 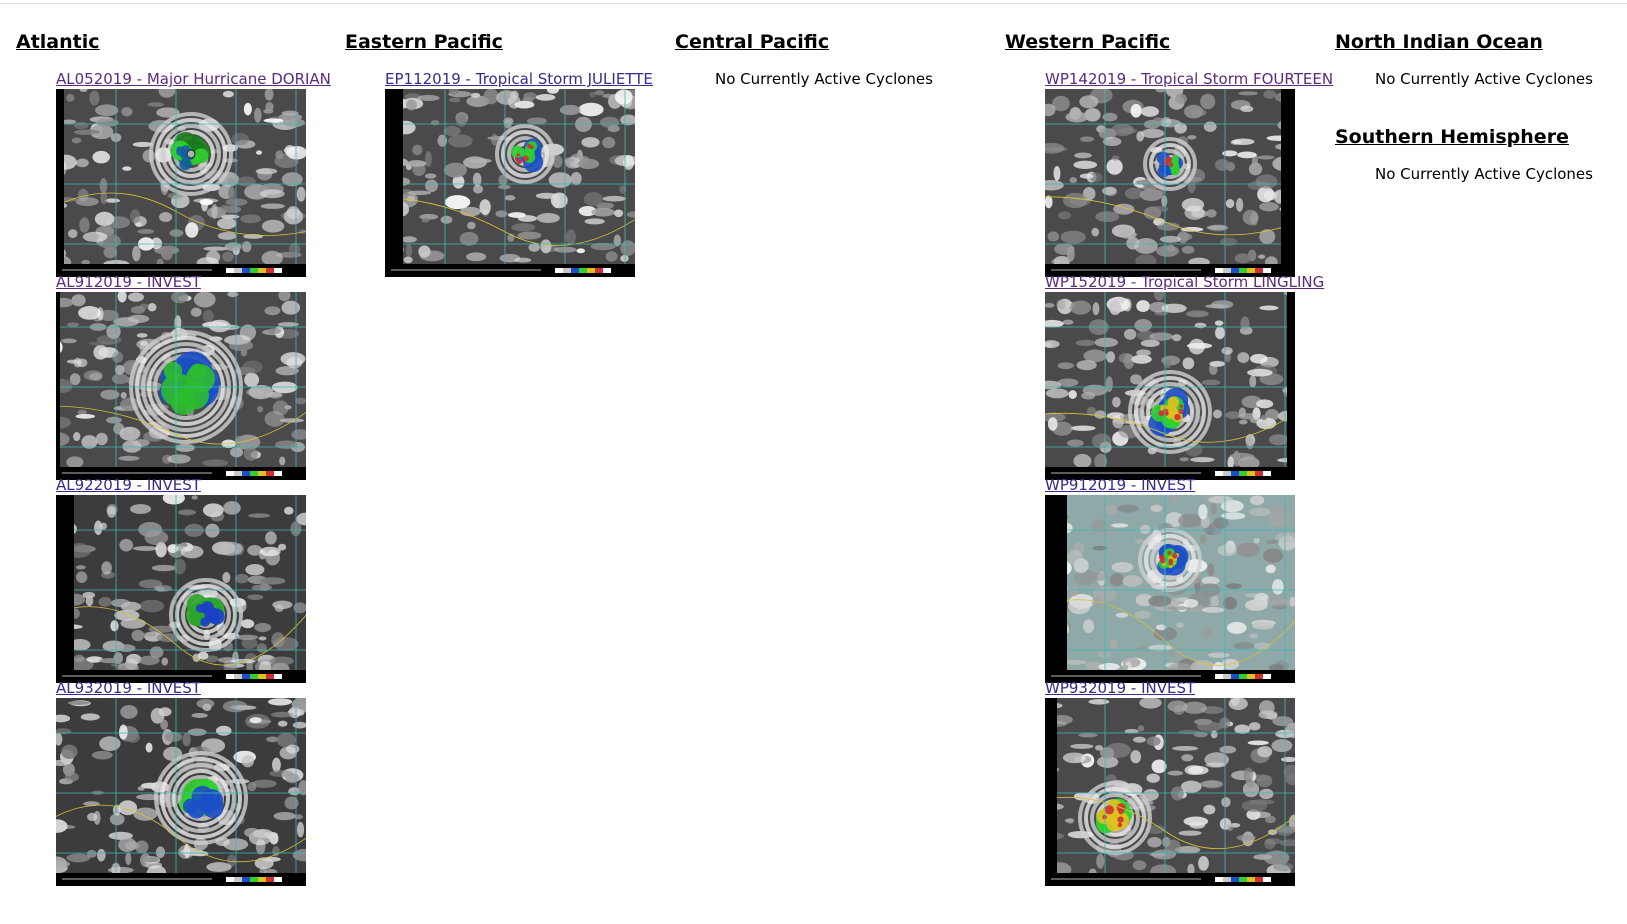 I want to click on storm-entry: WP912019 - INVEST, so click(x=1170, y=579).